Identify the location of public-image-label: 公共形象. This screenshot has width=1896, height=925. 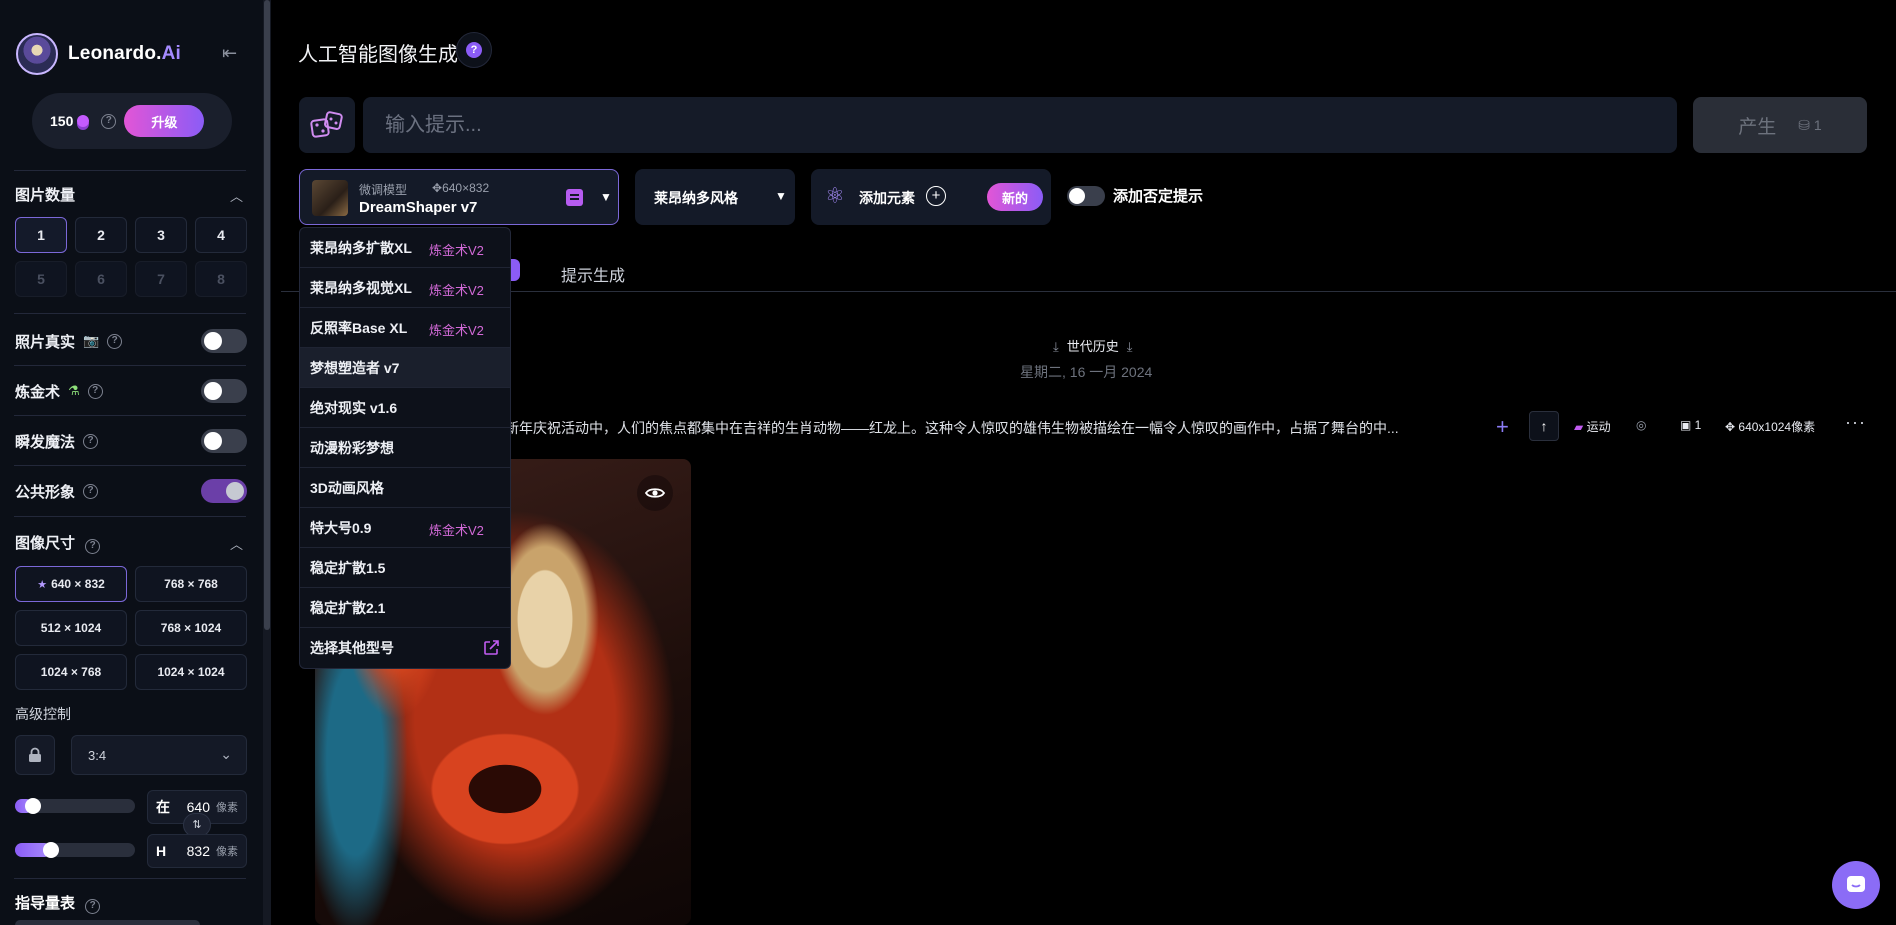
(45, 492).